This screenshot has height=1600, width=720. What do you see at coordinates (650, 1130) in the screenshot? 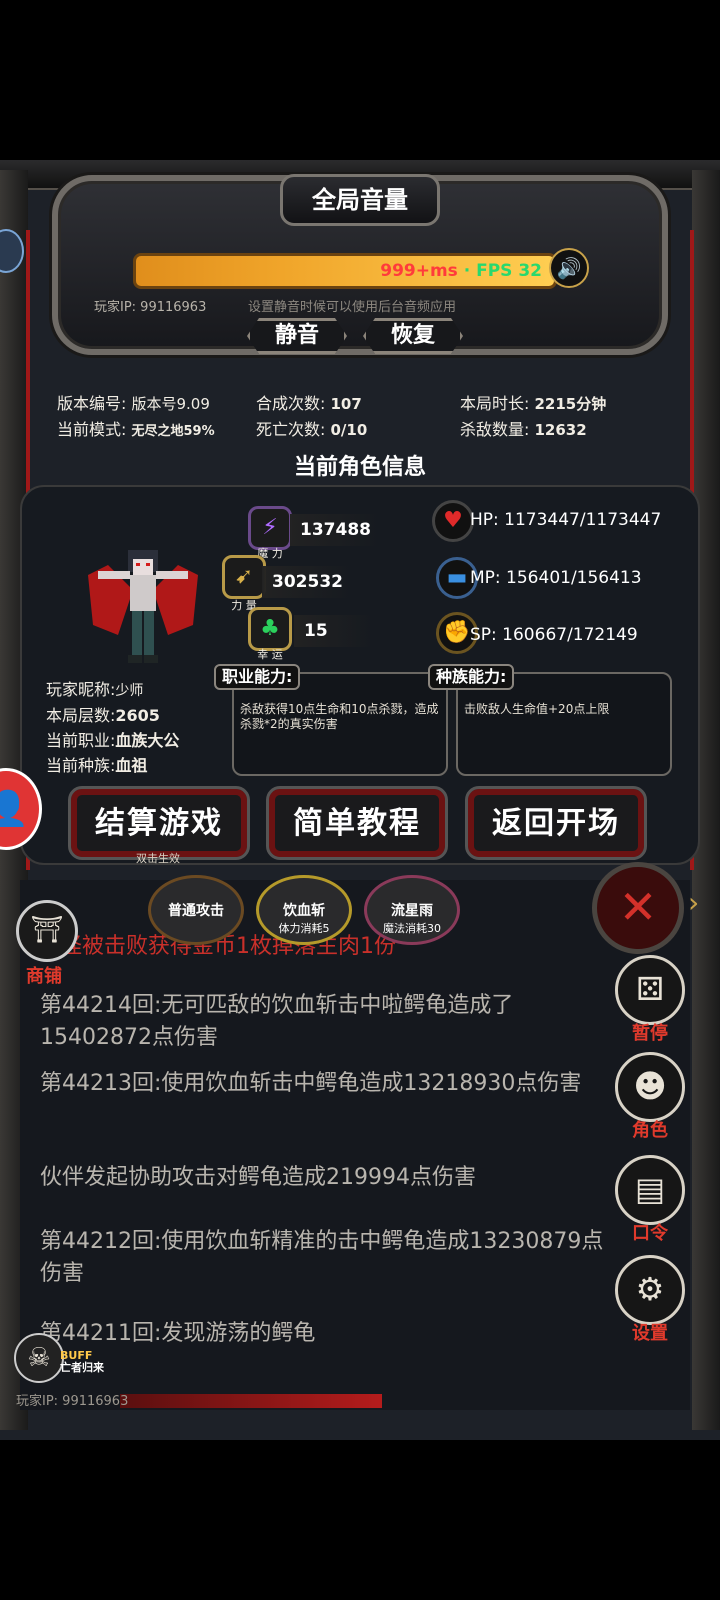
I see `role-label: 角色` at bounding box center [650, 1130].